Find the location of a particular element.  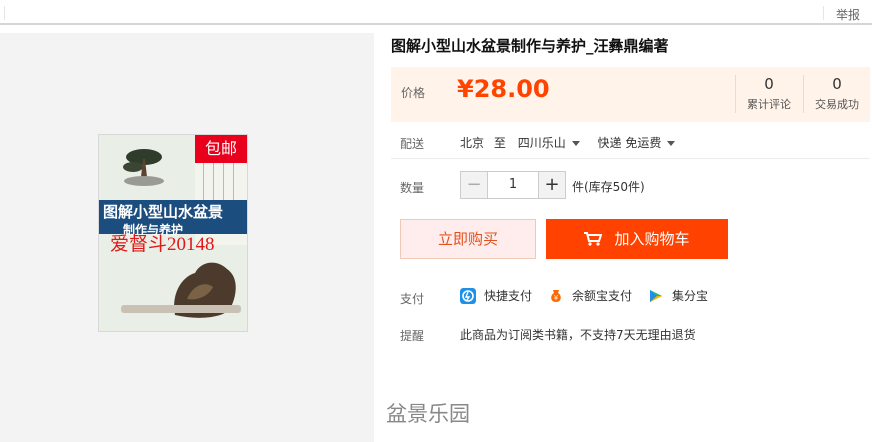

payment-method-jifenbao: 集分宝 is located at coordinates (678, 295).